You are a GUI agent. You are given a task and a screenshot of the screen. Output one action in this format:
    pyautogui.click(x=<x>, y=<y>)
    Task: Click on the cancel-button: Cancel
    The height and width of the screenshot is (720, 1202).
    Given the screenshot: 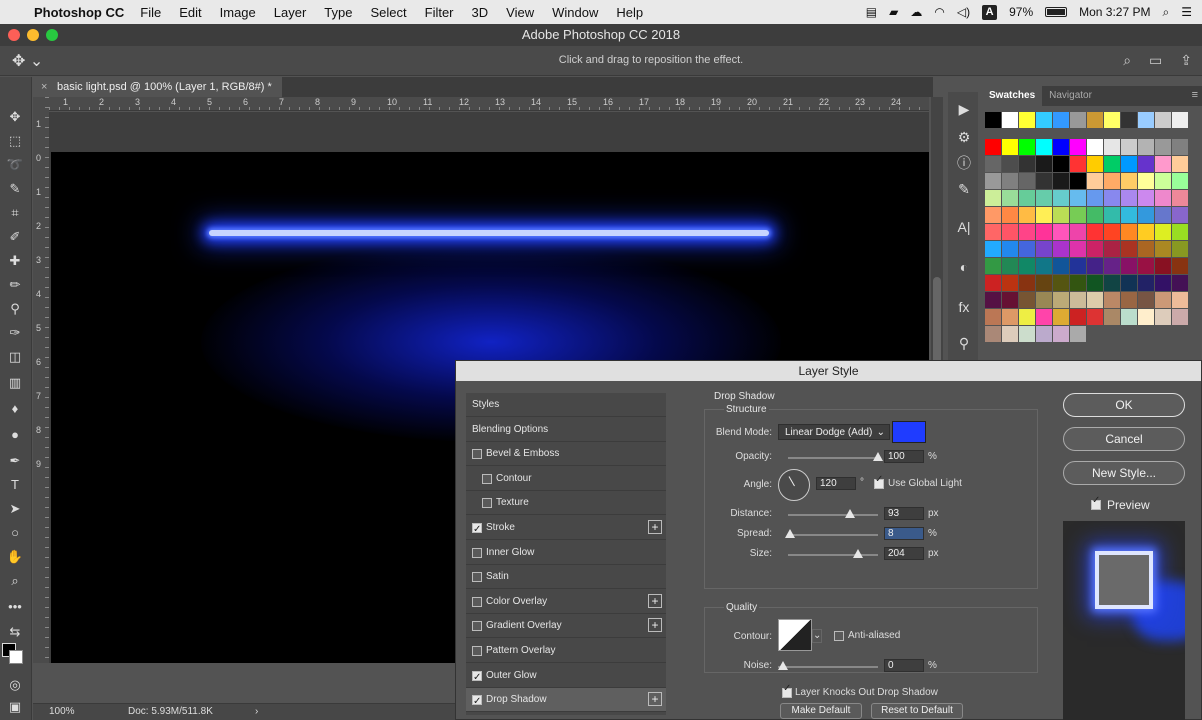 What is the action you would take?
    pyautogui.click(x=1124, y=439)
    